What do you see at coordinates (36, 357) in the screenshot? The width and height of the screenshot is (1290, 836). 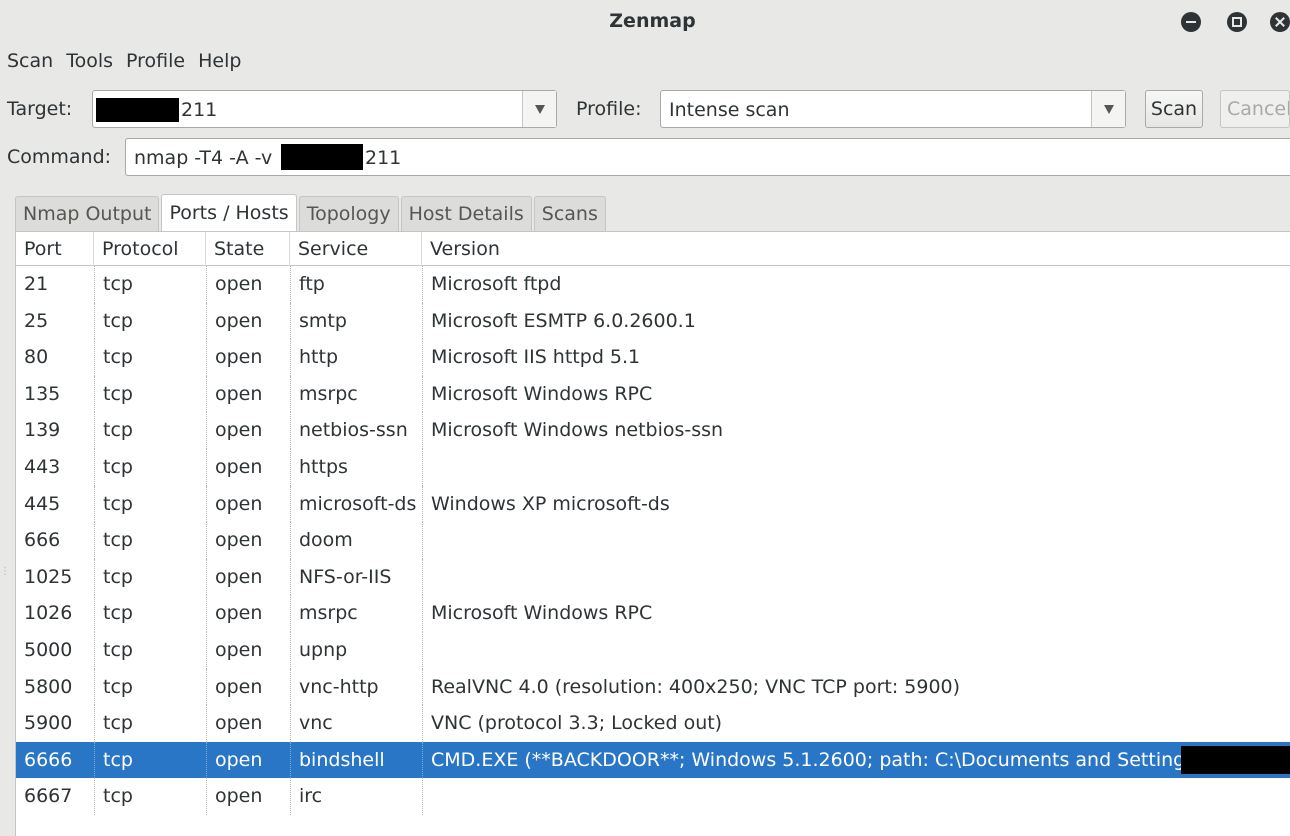 I see `port-cell: 80` at bounding box center [36, 357].